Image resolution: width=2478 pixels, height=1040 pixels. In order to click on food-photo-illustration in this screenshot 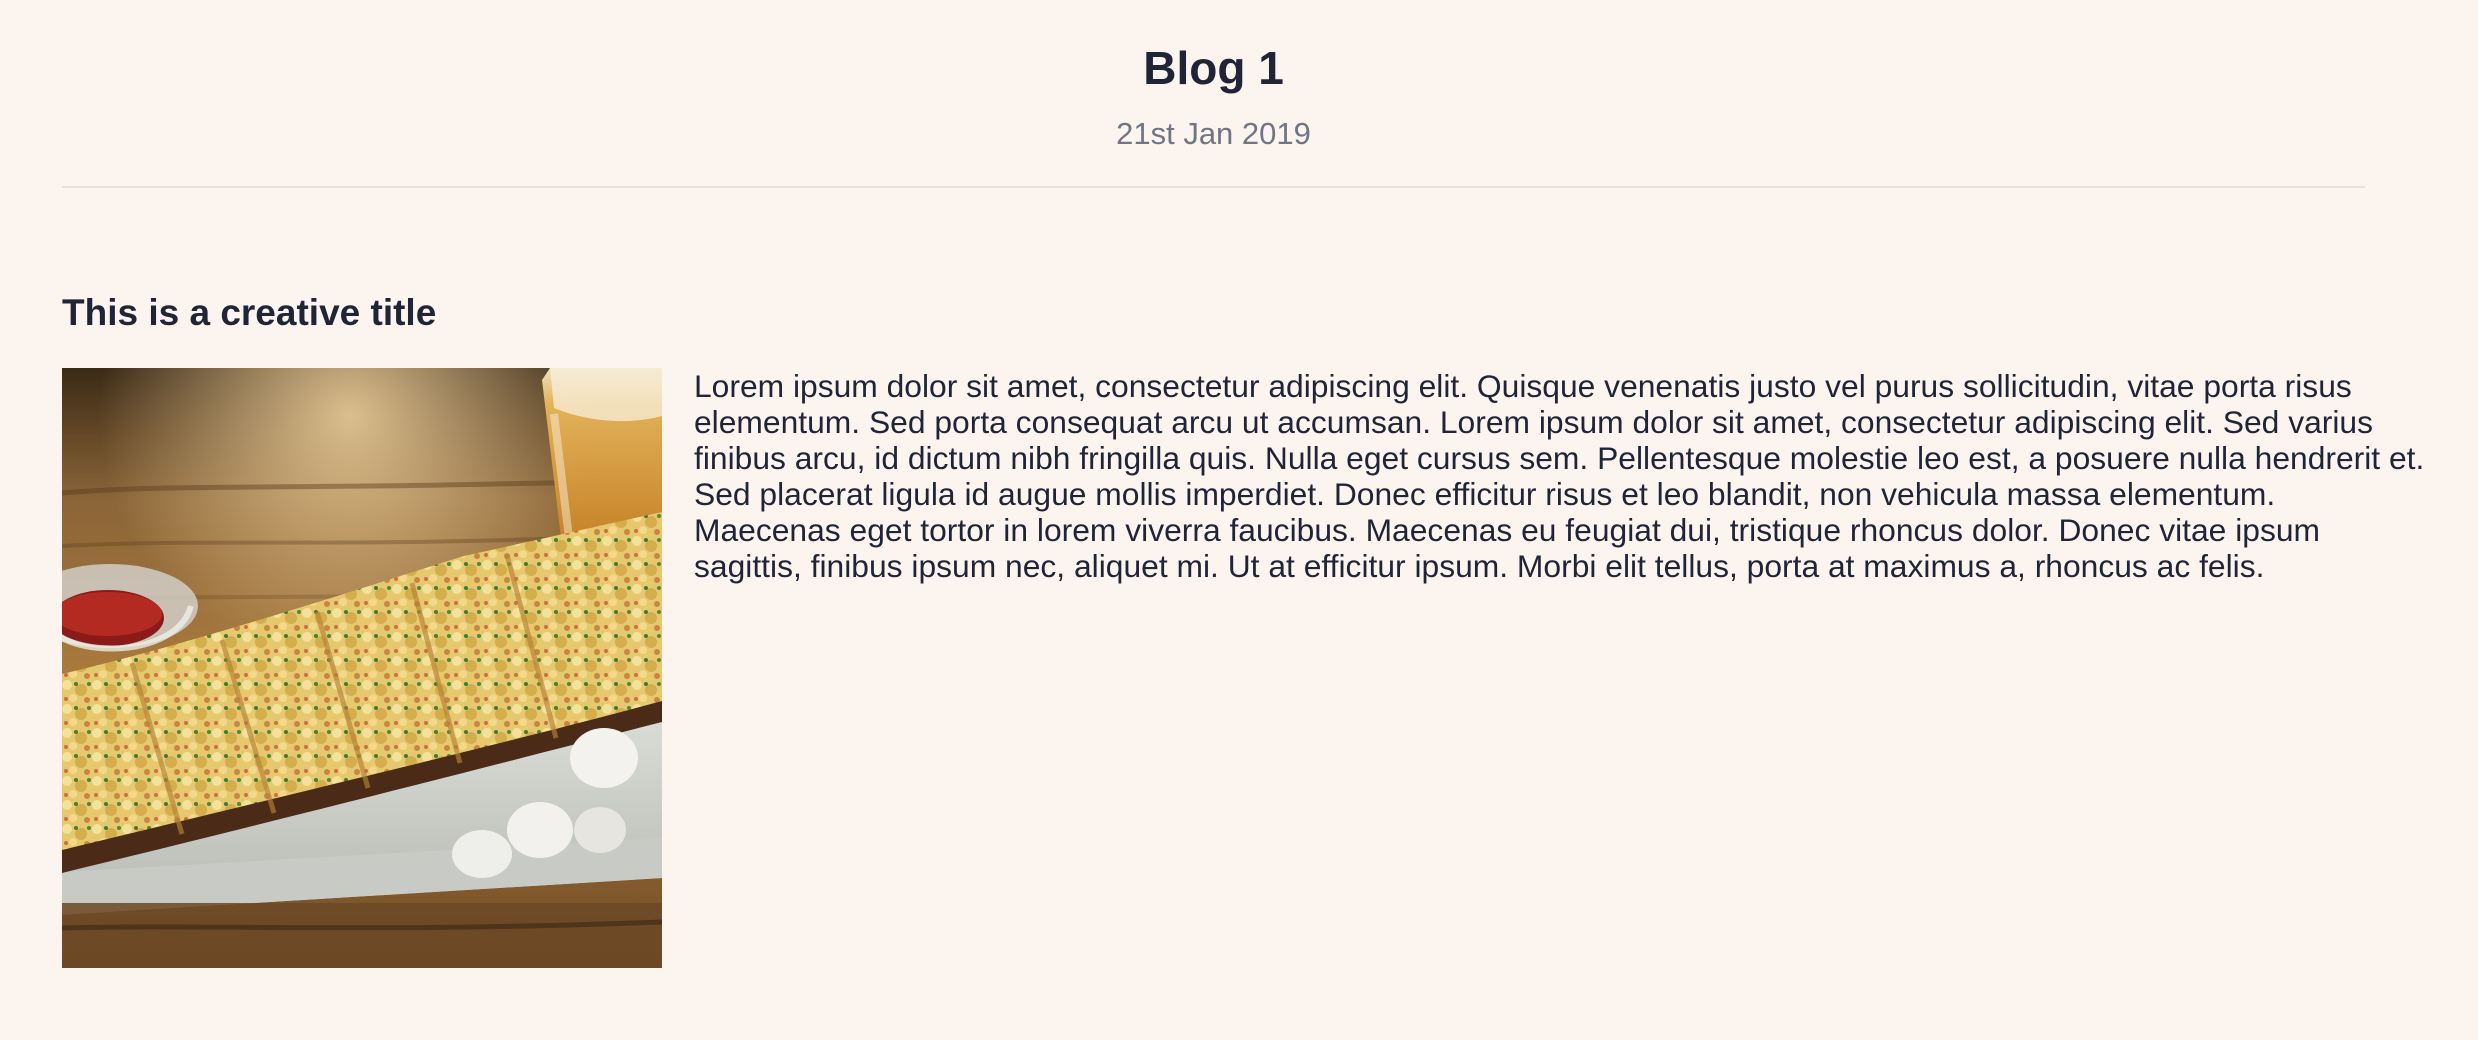, I will do `click(362, 668)`.